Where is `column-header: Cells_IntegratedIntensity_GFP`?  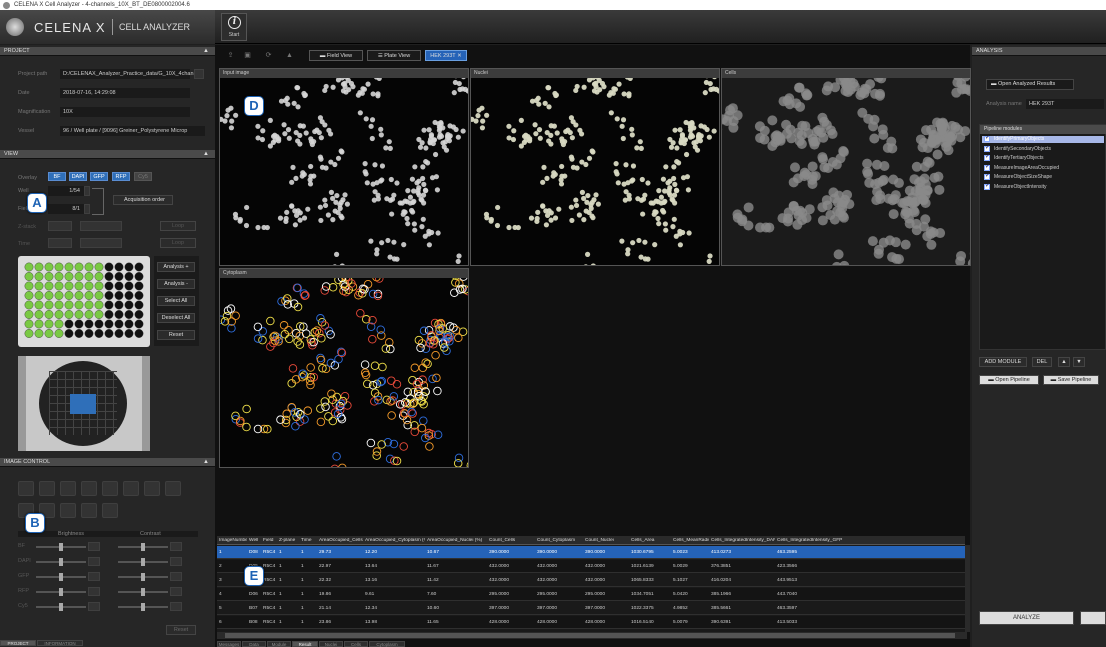
column-header: Cells_IntegratedIntensity_GFP is located at coordinates (870, 540).